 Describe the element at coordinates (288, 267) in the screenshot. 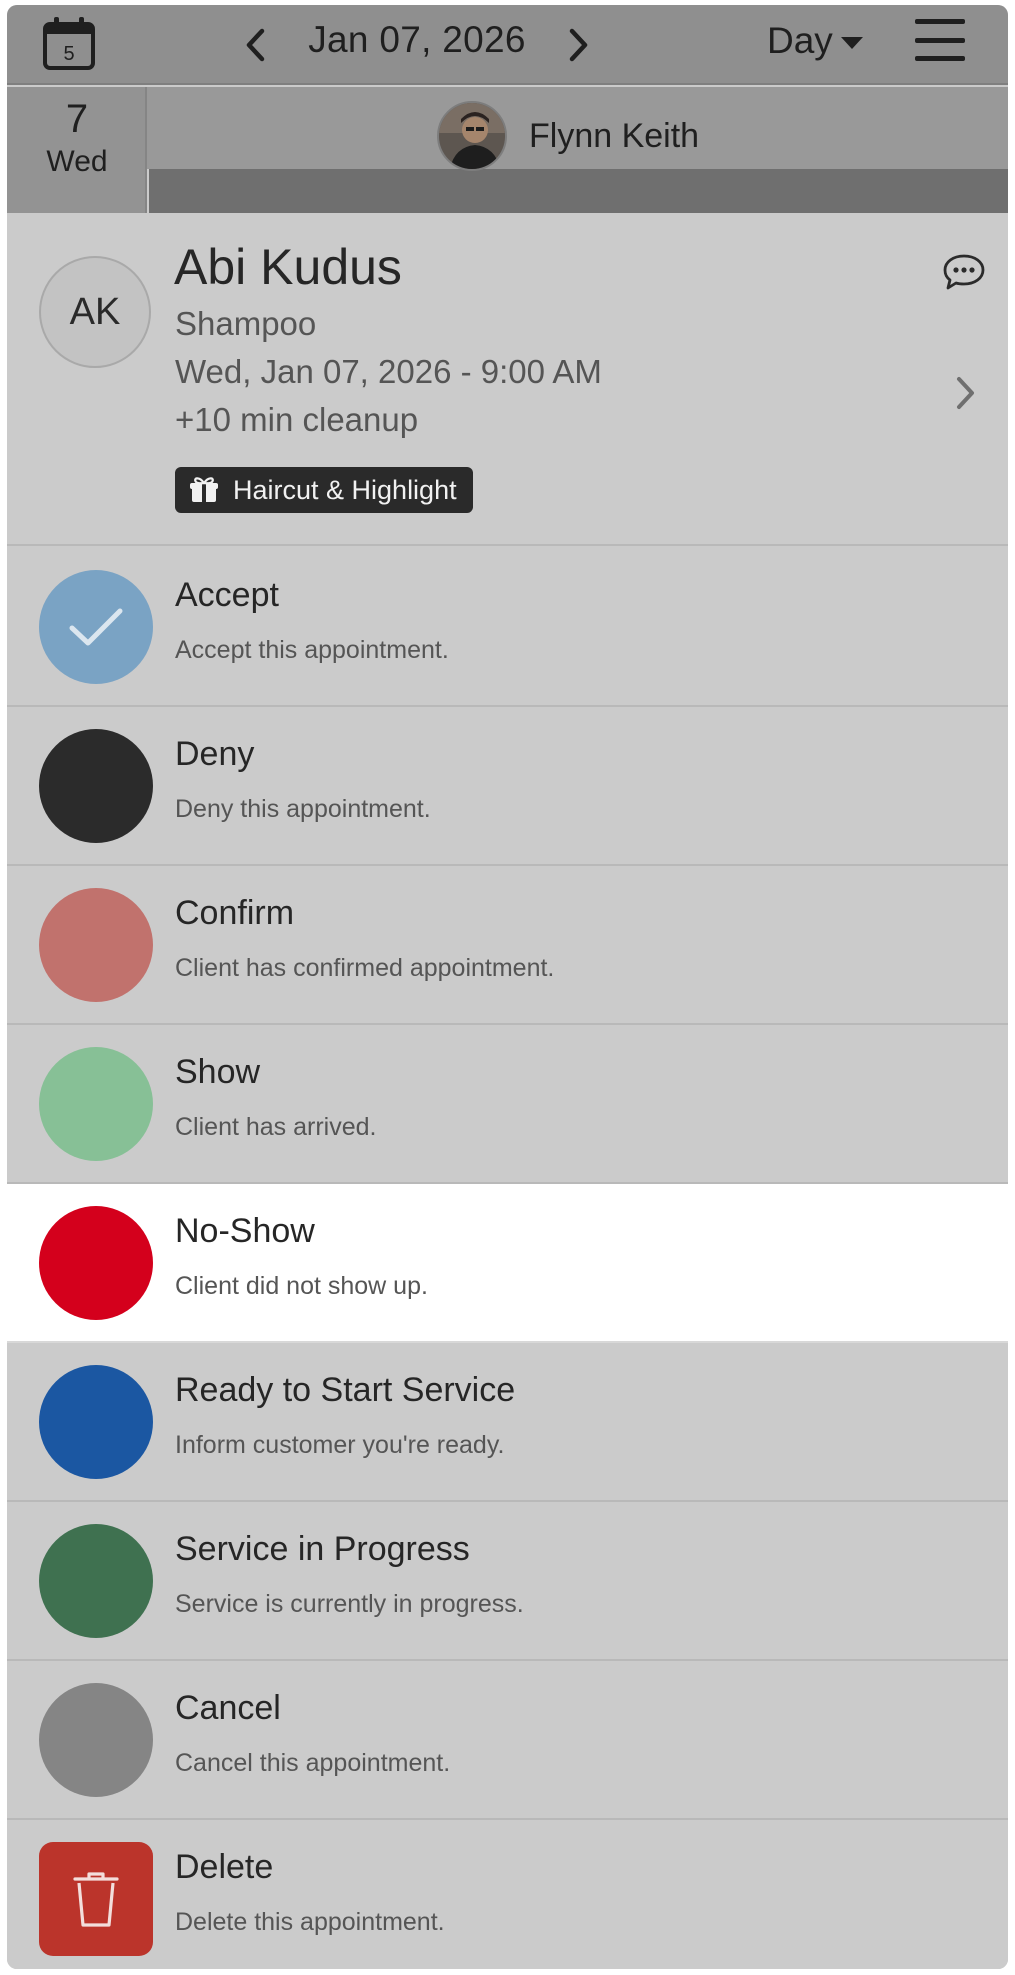

I see `client-name: Abi Kudus` at that location.